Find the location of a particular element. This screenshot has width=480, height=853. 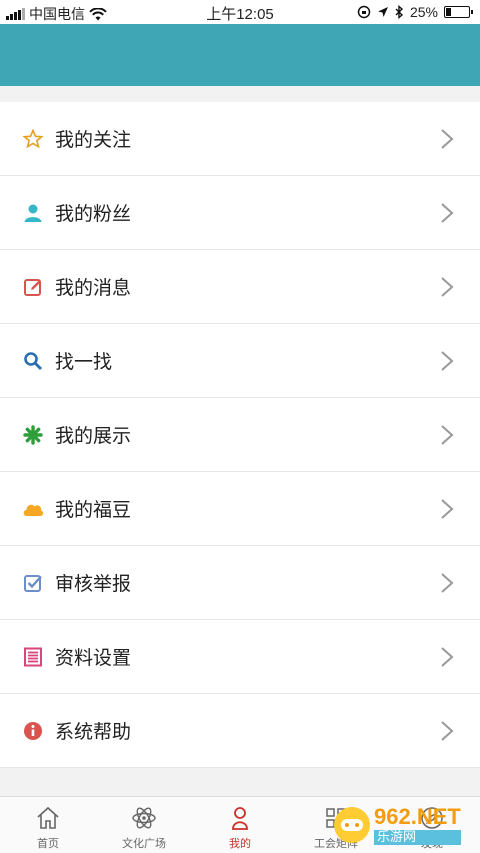

menu-item-showcase: 我的展示 is located at coordinates (240, 435).